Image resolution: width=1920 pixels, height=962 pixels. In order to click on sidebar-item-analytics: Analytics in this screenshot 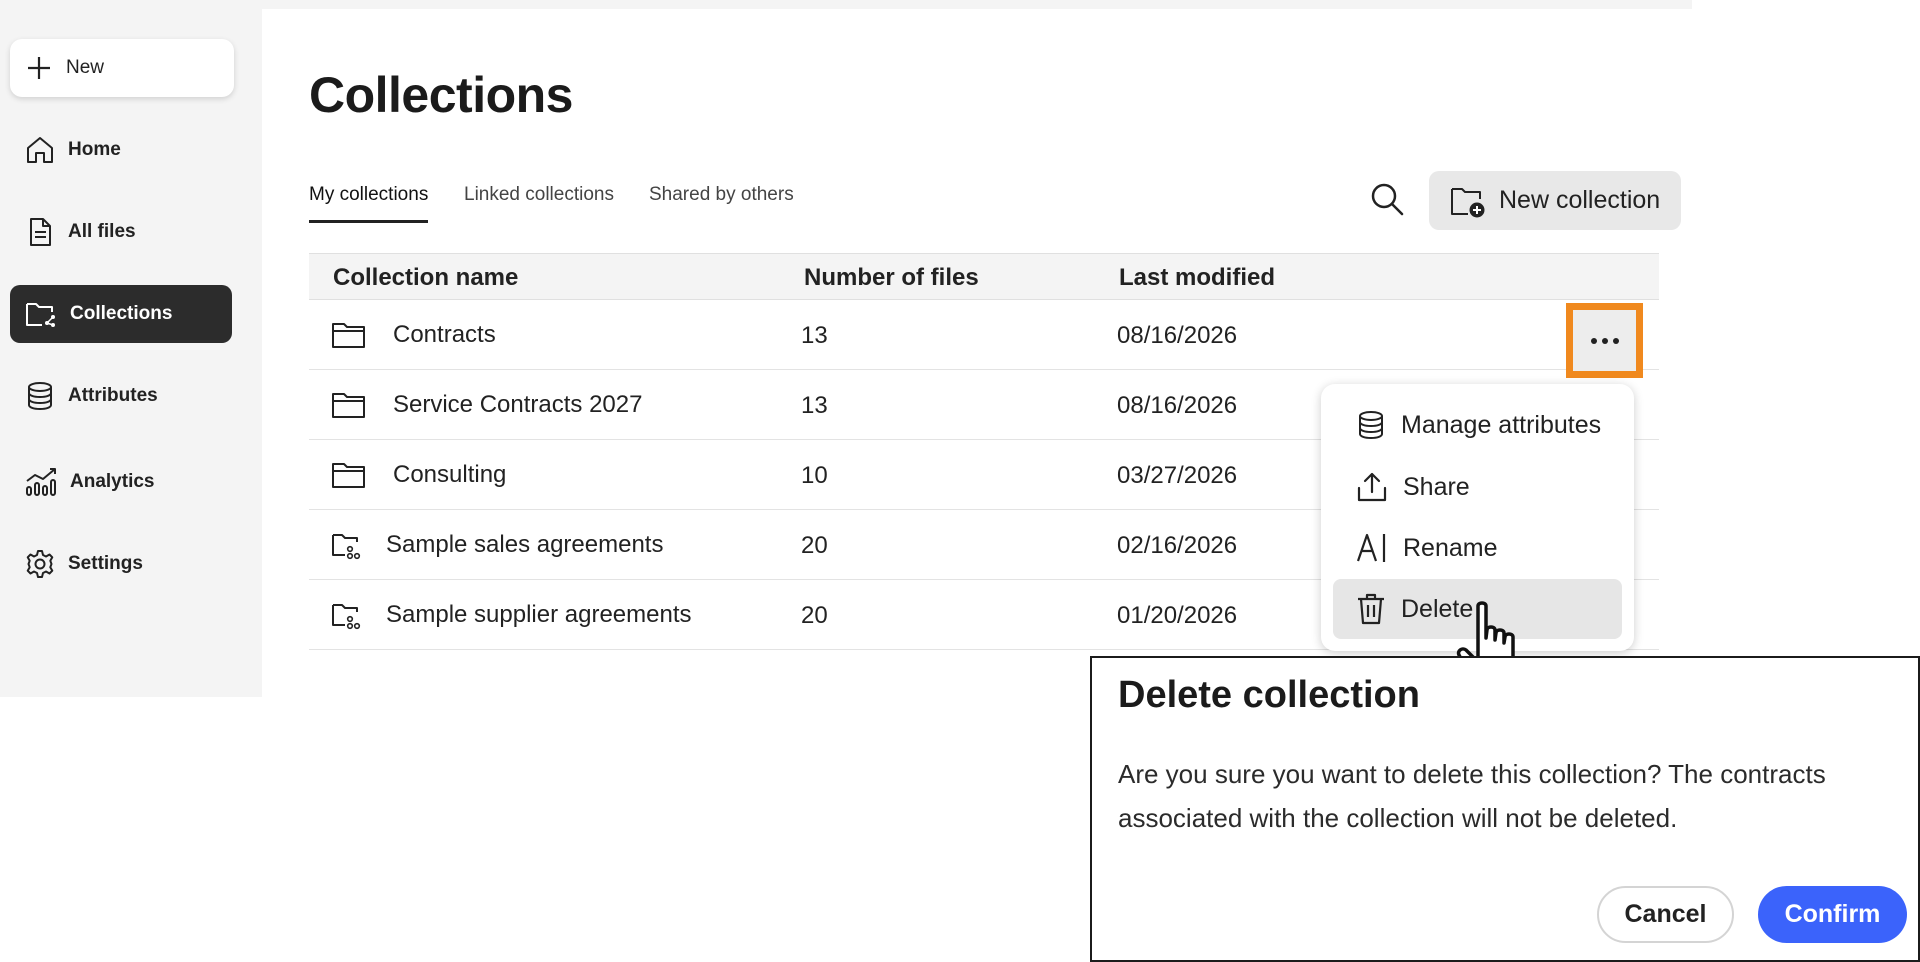, I will do `click(121, 482)`.